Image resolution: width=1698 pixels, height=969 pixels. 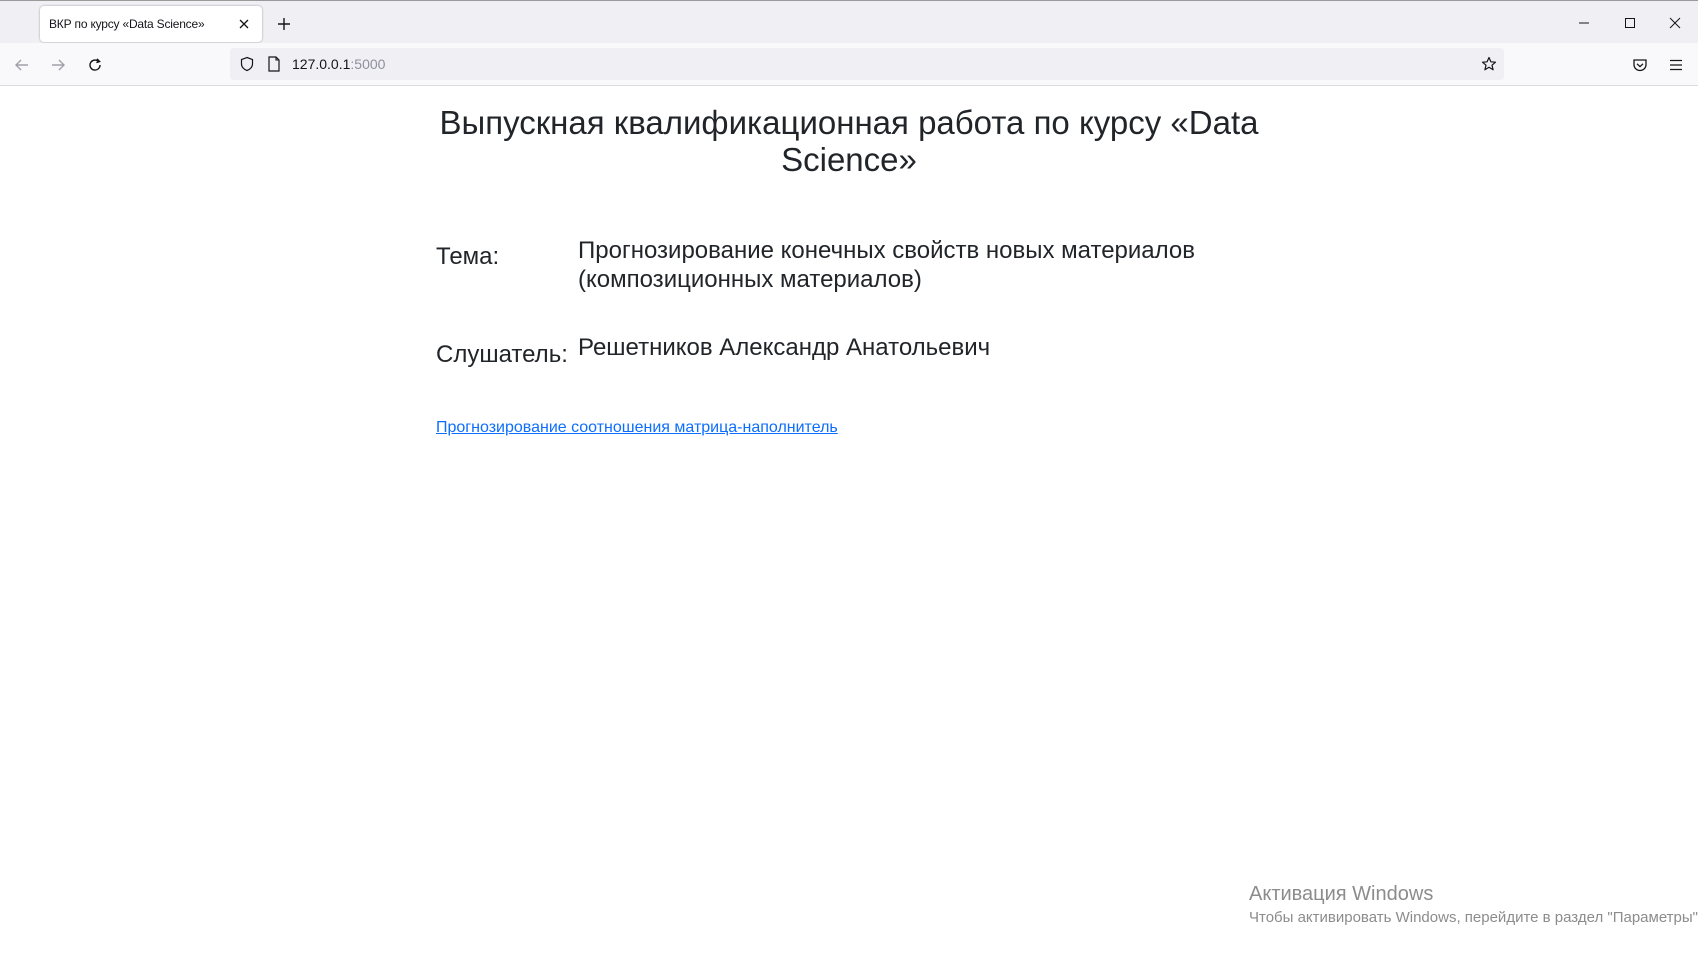 What do you see at coordinates (867, 64) in the screenshot?
I see `address-bar: 127.0.0.1:5000` at bounding box center [867, 64].